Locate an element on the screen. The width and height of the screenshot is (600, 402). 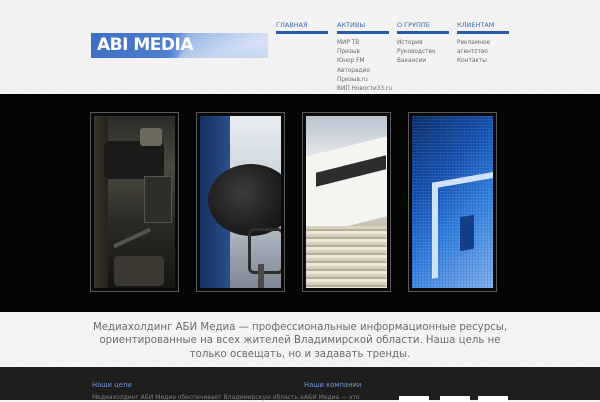
nav-link-mir-tv: МИР ТВ is located at coordinates (363, 43).